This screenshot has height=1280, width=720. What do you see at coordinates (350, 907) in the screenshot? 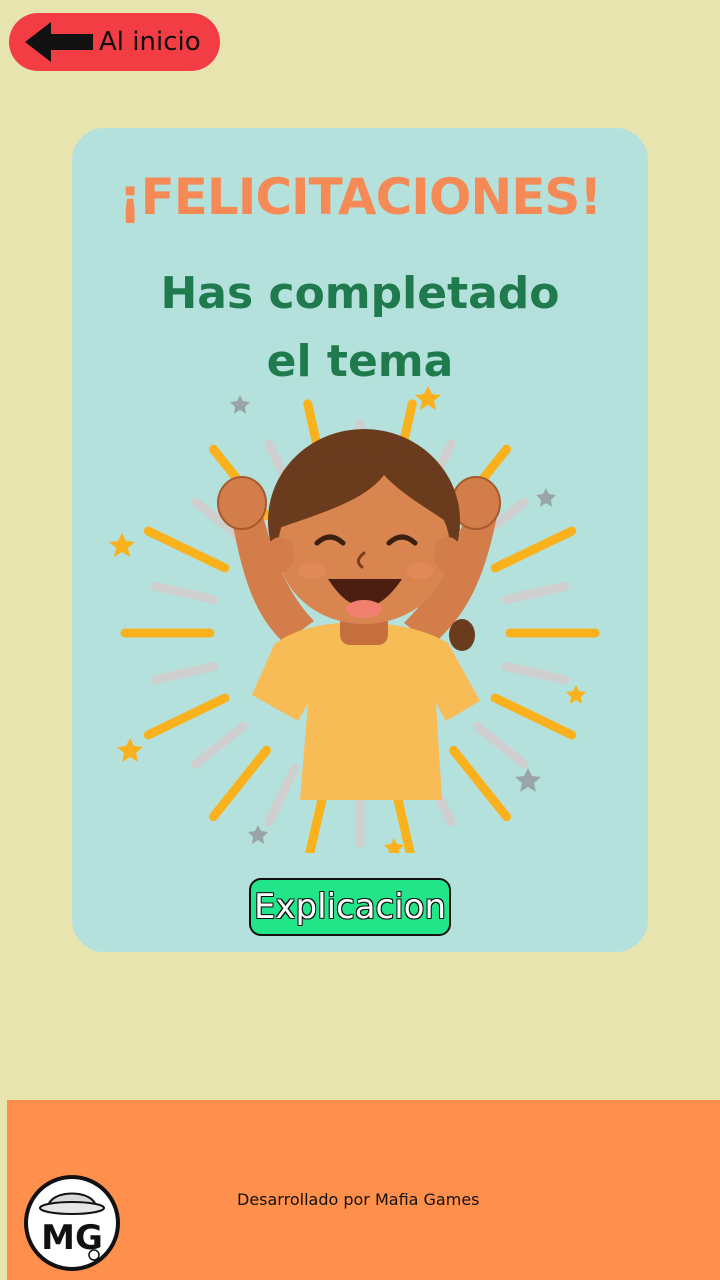
I see `explanation-button: Explicacion` at bounding box center [350, 907].